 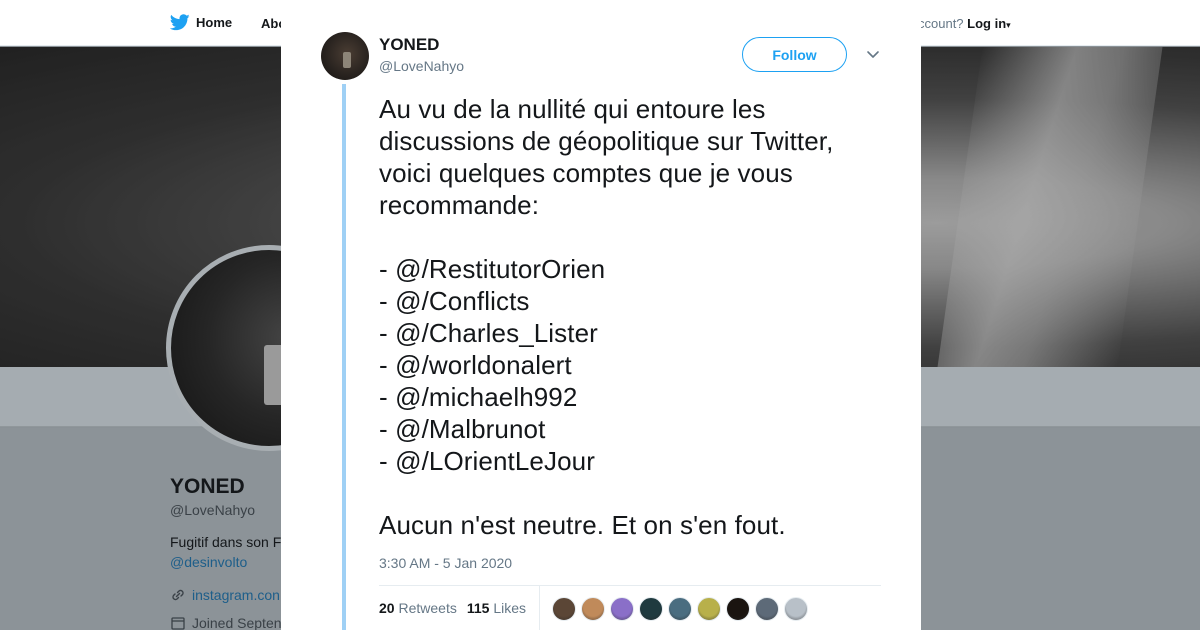 What do you see at coordinates (492, 269) in the screenshot?
I see `tweet-text-line: - @/RestitutorOrien` at bounding box center [492, 269].